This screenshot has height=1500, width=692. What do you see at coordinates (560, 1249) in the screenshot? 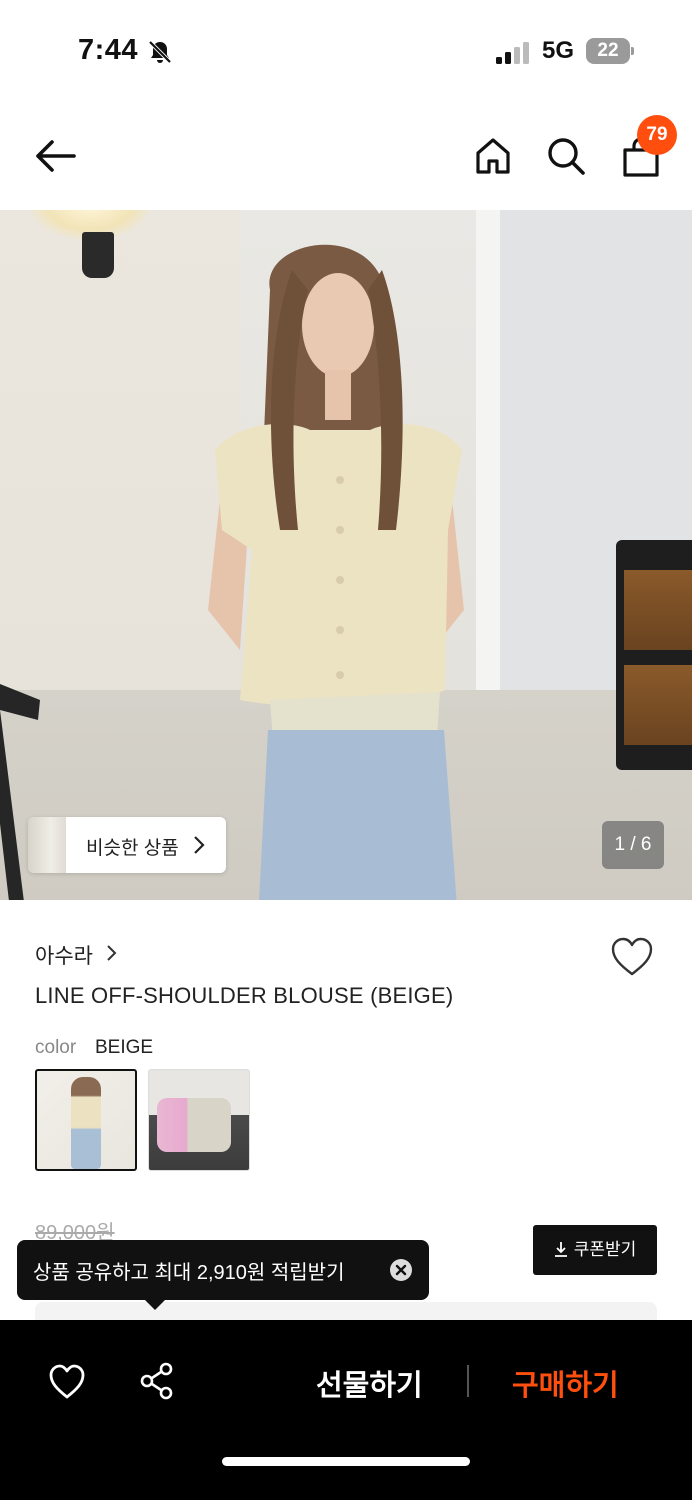
I see `download-icon` at bounding box center [560, 1249].